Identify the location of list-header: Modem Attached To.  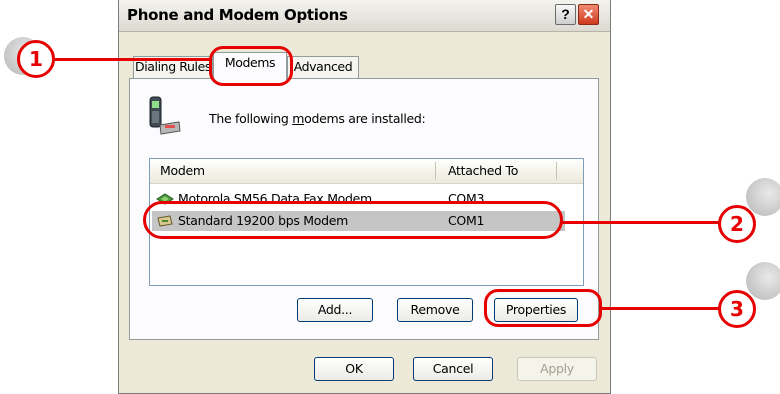
(366, 171).